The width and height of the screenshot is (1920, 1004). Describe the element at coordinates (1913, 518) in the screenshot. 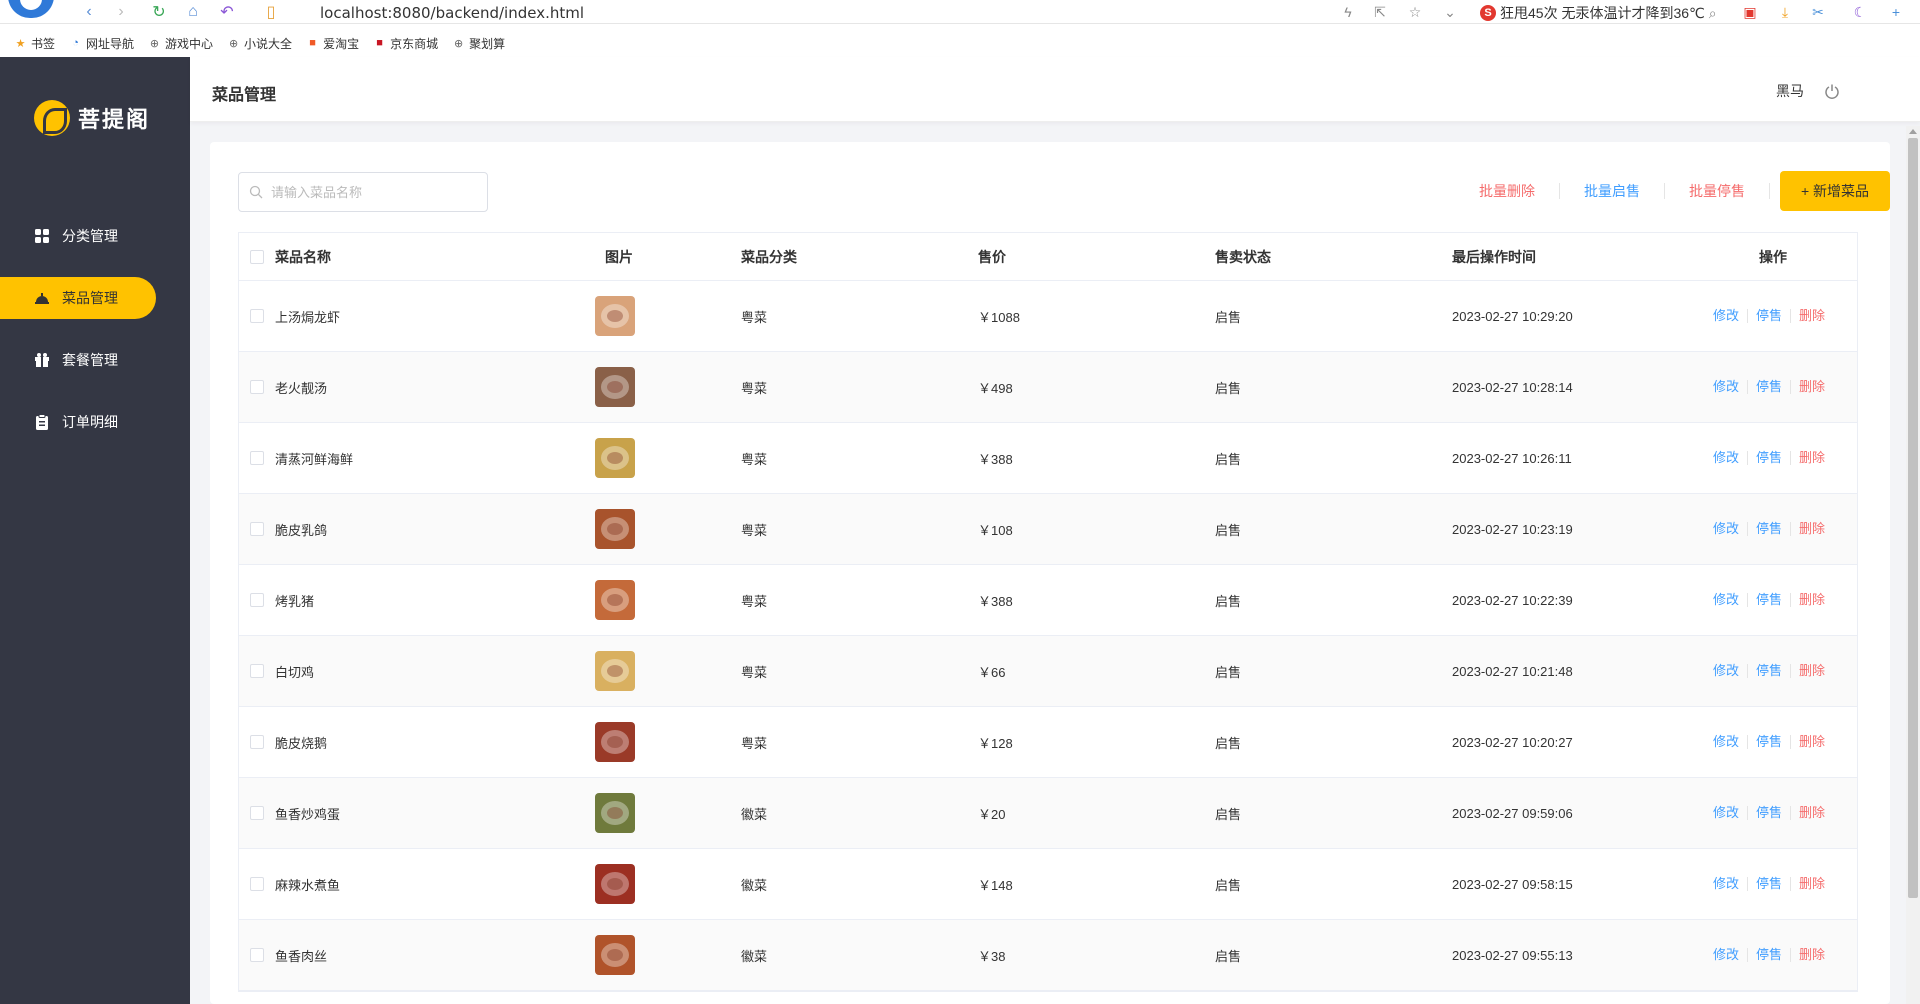

I see `scrollbar-thumb` at that location.